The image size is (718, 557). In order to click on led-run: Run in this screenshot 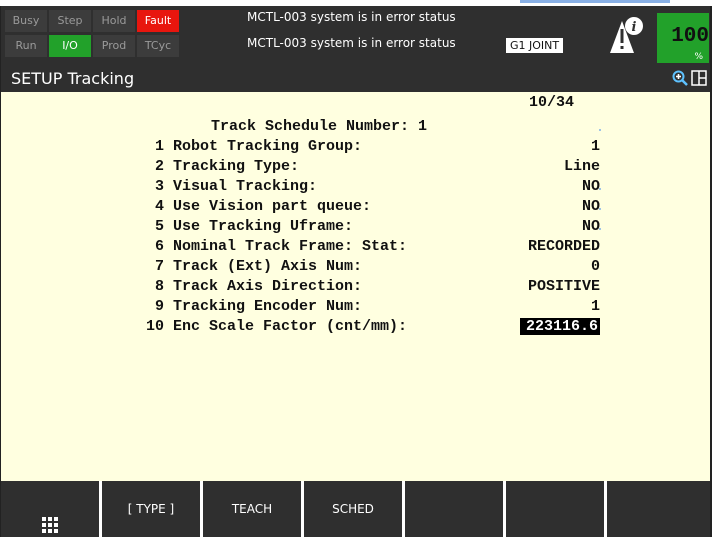, I will do `click(26, 46)`.